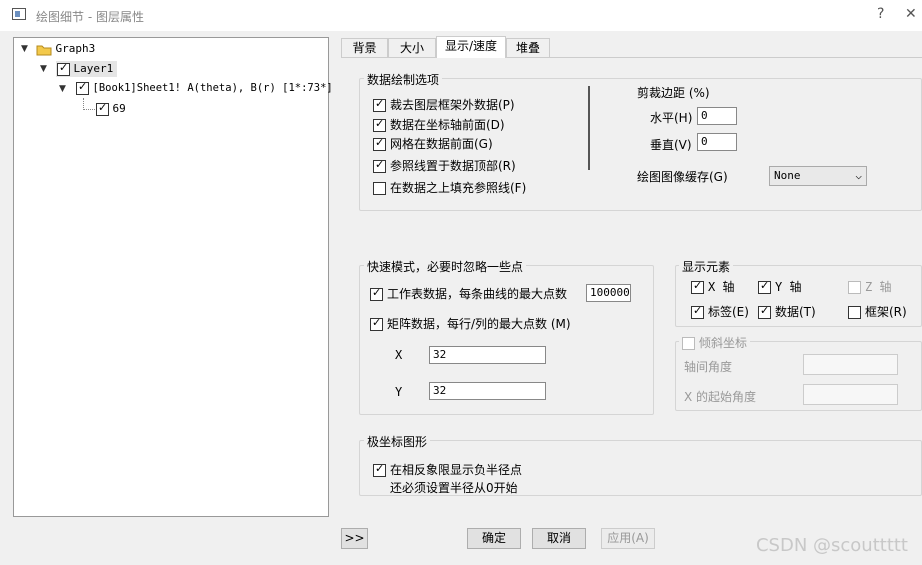  Describe the element at coordinates (75, 48) in the screenshot. I see `tree-label-graph: Graph3` at that location.